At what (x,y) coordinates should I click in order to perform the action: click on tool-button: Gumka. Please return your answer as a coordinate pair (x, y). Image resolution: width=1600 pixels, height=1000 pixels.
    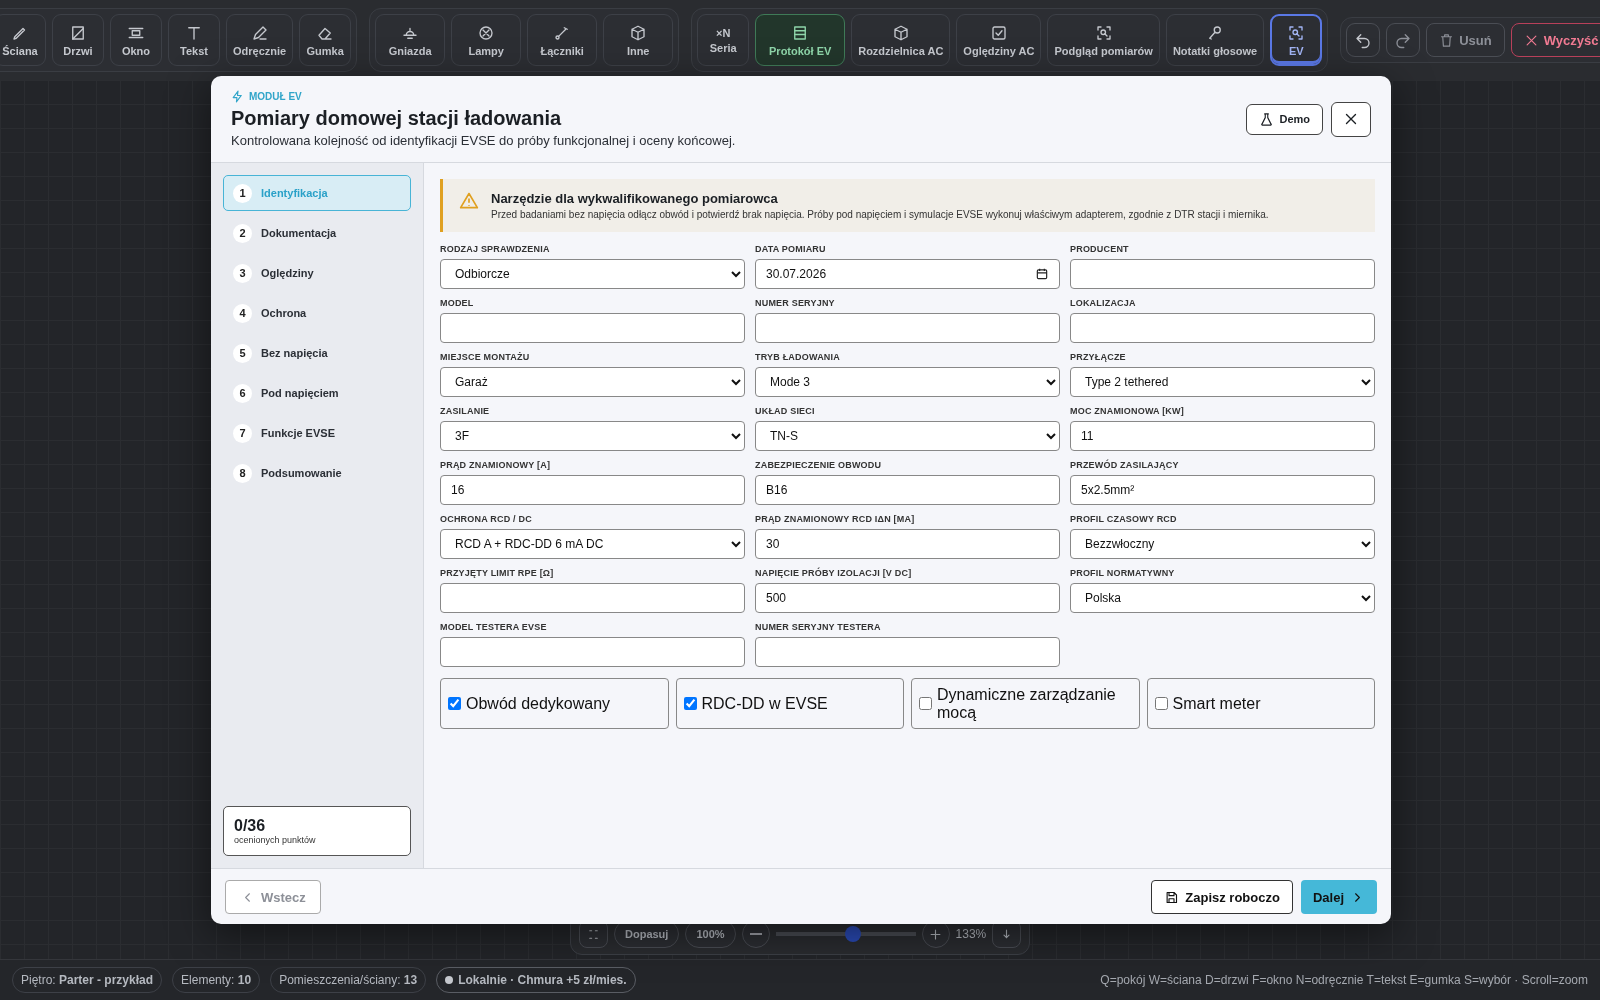
    Looking at the image, I should click on (325, 40).